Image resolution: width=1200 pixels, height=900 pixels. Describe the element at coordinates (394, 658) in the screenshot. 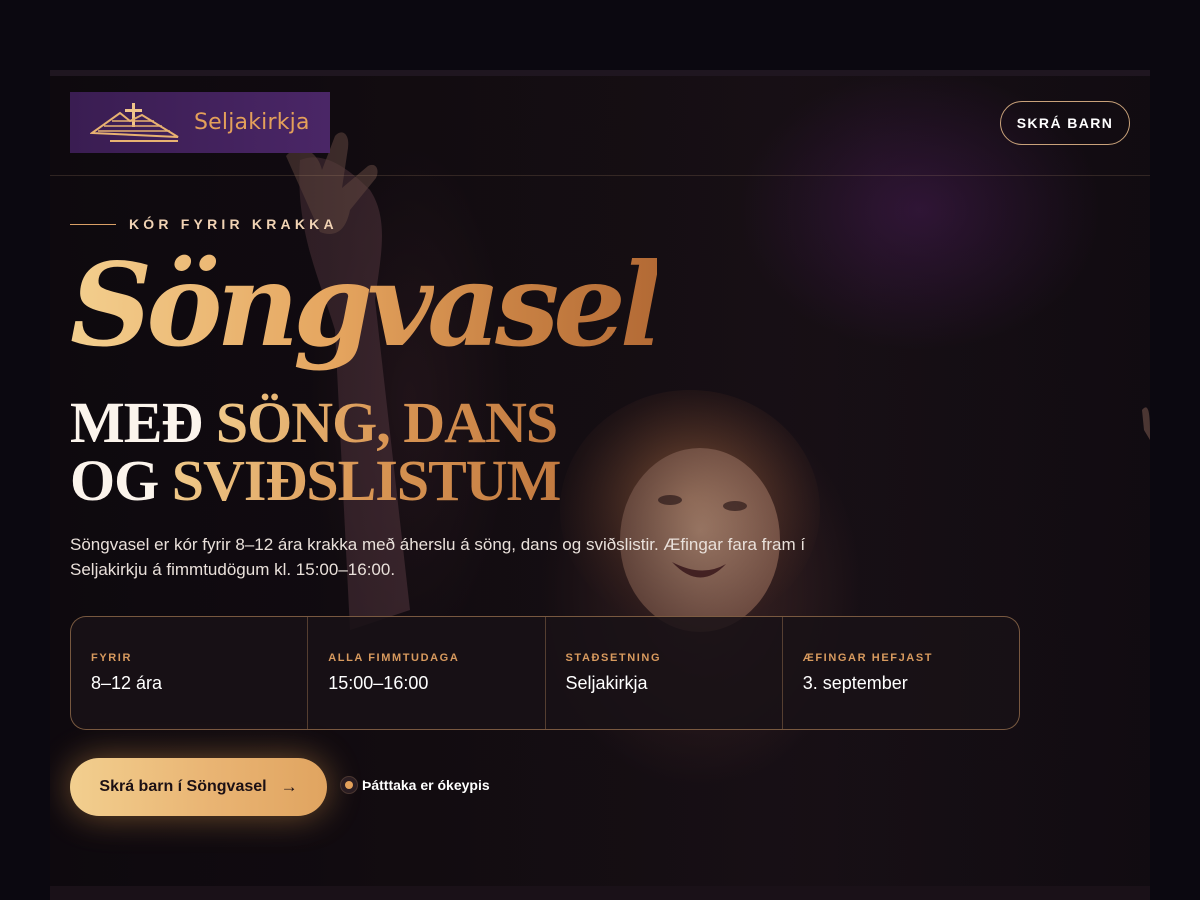

I see `fact-label: ALLA FIMMTUDAGA` at that location.